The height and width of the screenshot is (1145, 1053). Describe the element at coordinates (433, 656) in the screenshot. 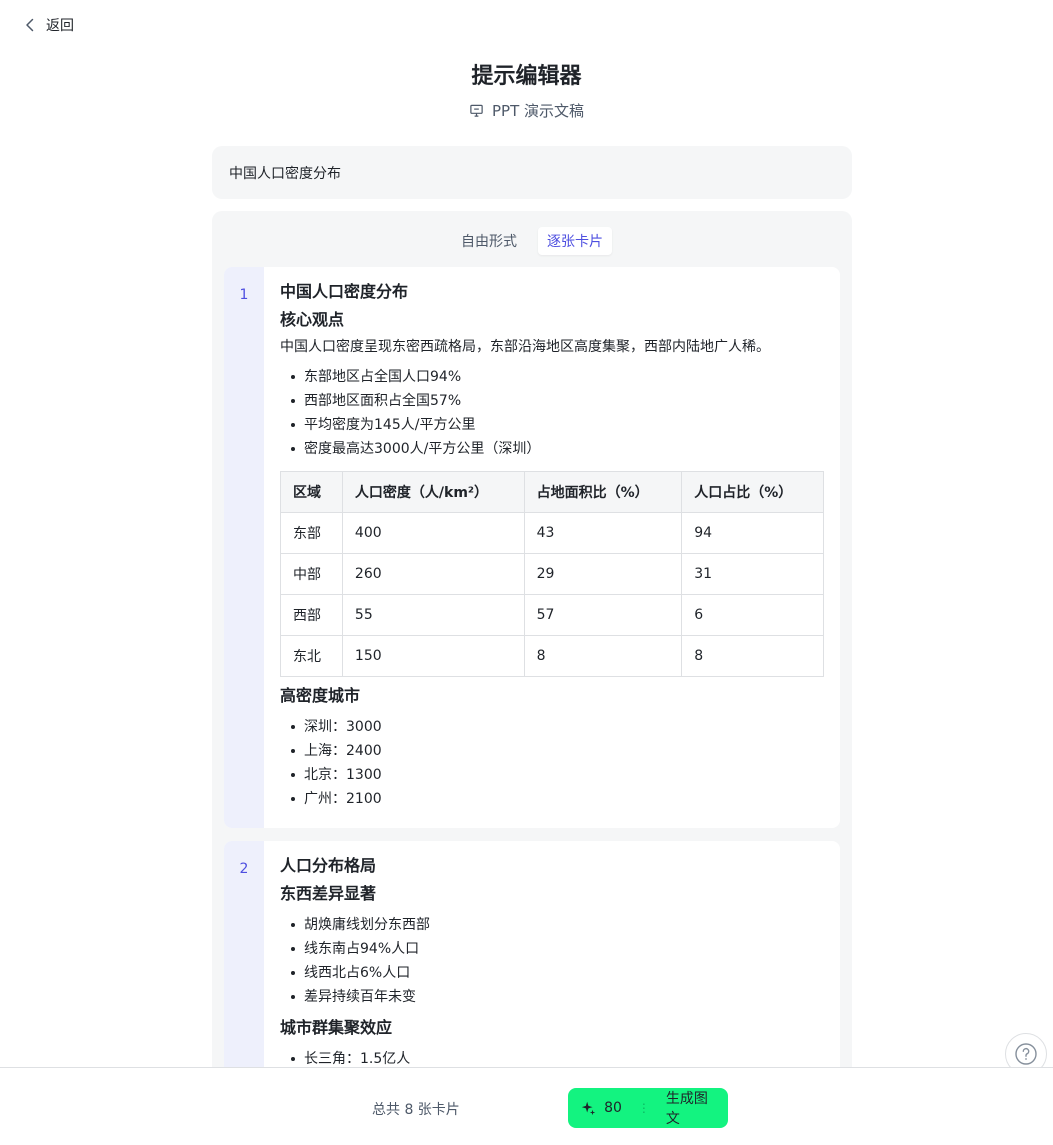

I see `table-cell: 150` at that location.